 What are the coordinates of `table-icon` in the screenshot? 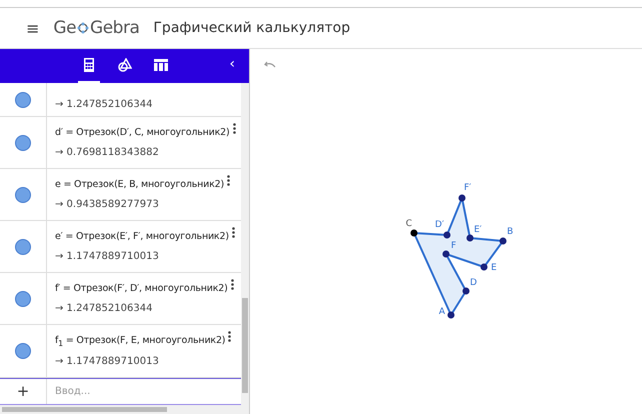 It's located at (161, 65).